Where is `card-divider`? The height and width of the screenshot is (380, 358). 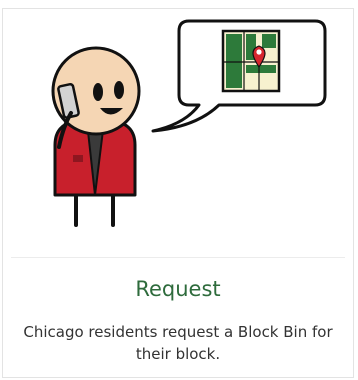 card-divider is located at coordinates (178, 257).